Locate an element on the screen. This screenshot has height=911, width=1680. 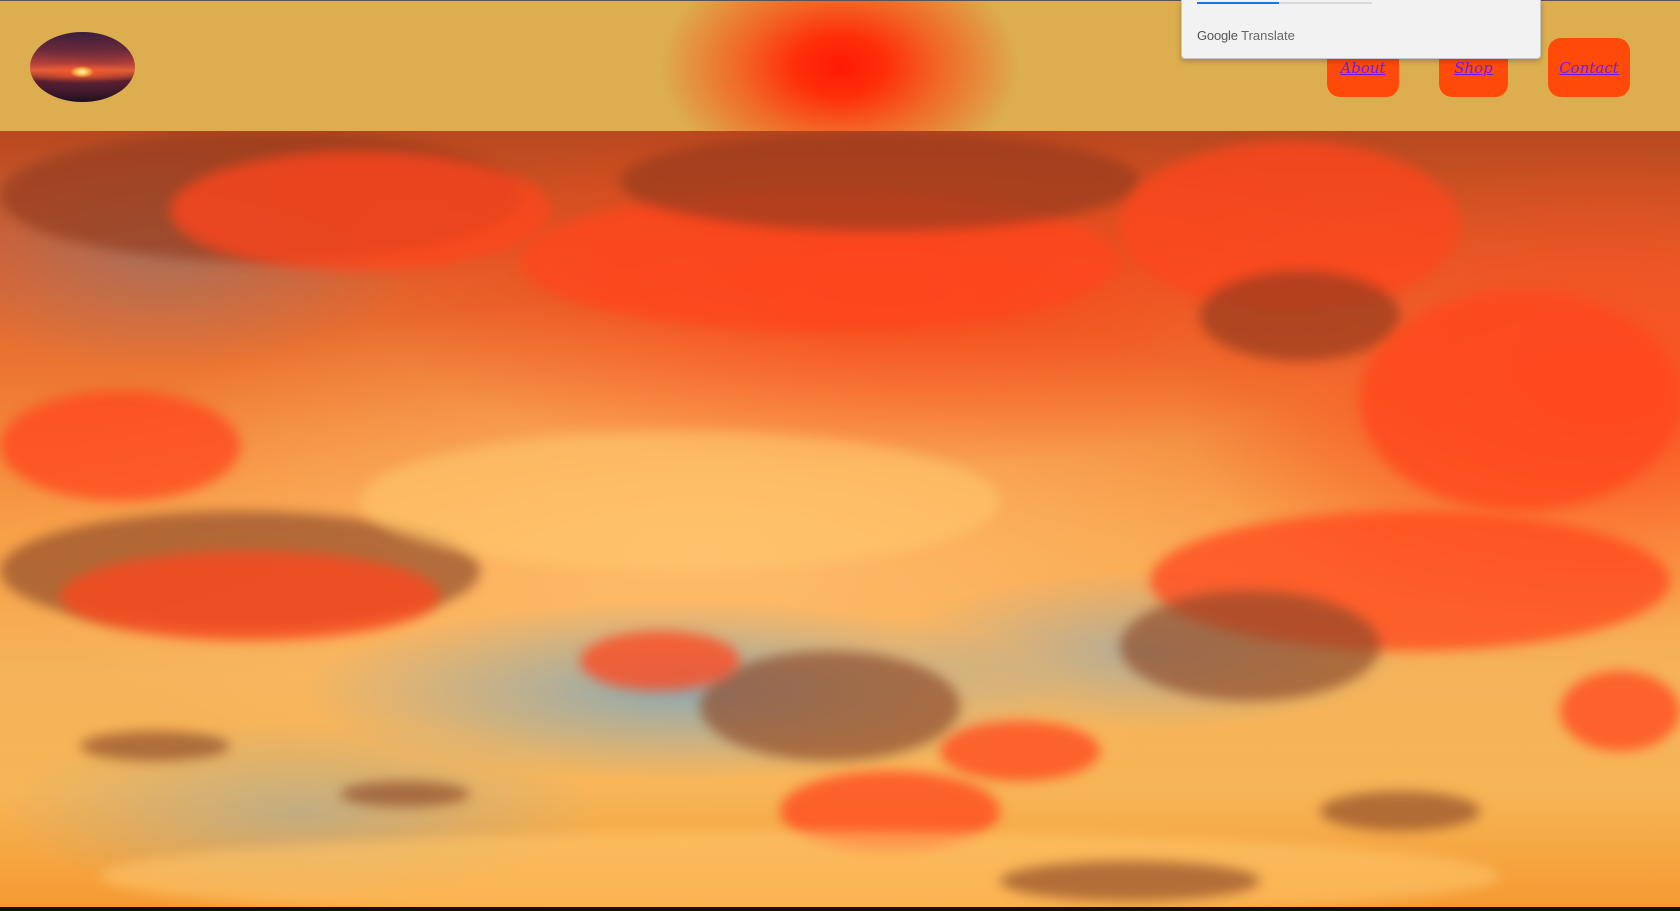
brand-translate: Translate is located at coordinates (1268, 35).